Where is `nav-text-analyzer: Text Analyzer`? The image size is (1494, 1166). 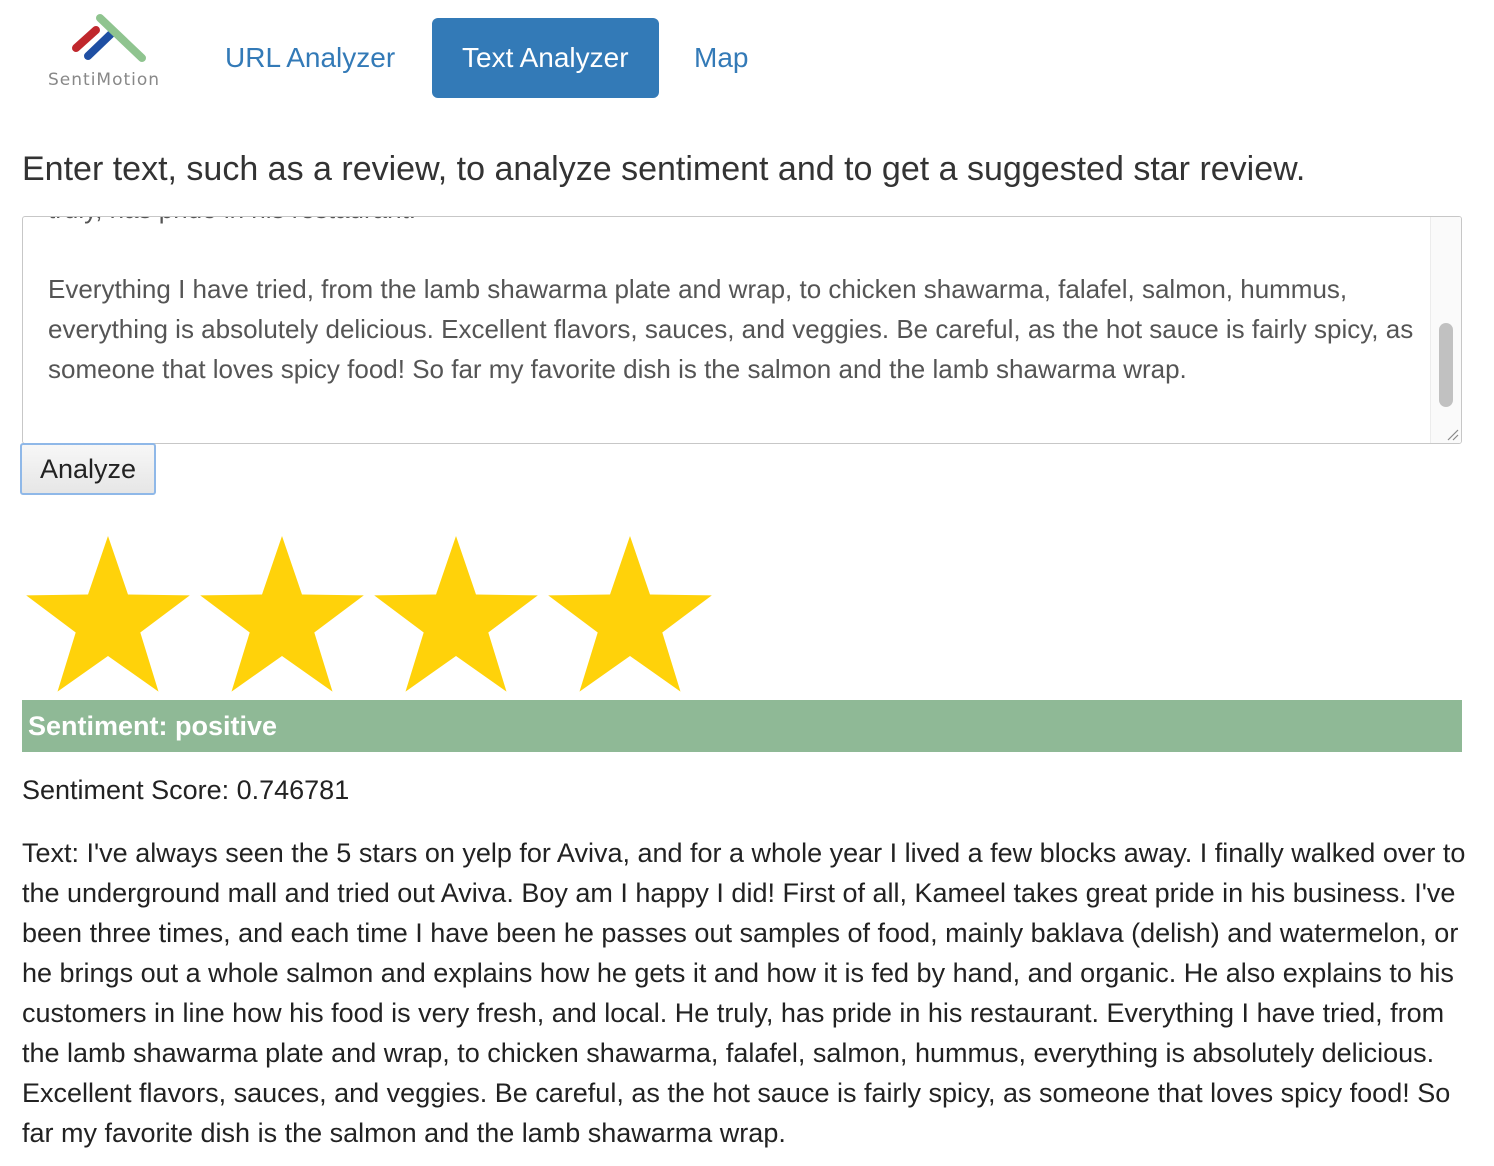
nav-text-analyzer: Text Analyzer is located at coordinates (545, 58).